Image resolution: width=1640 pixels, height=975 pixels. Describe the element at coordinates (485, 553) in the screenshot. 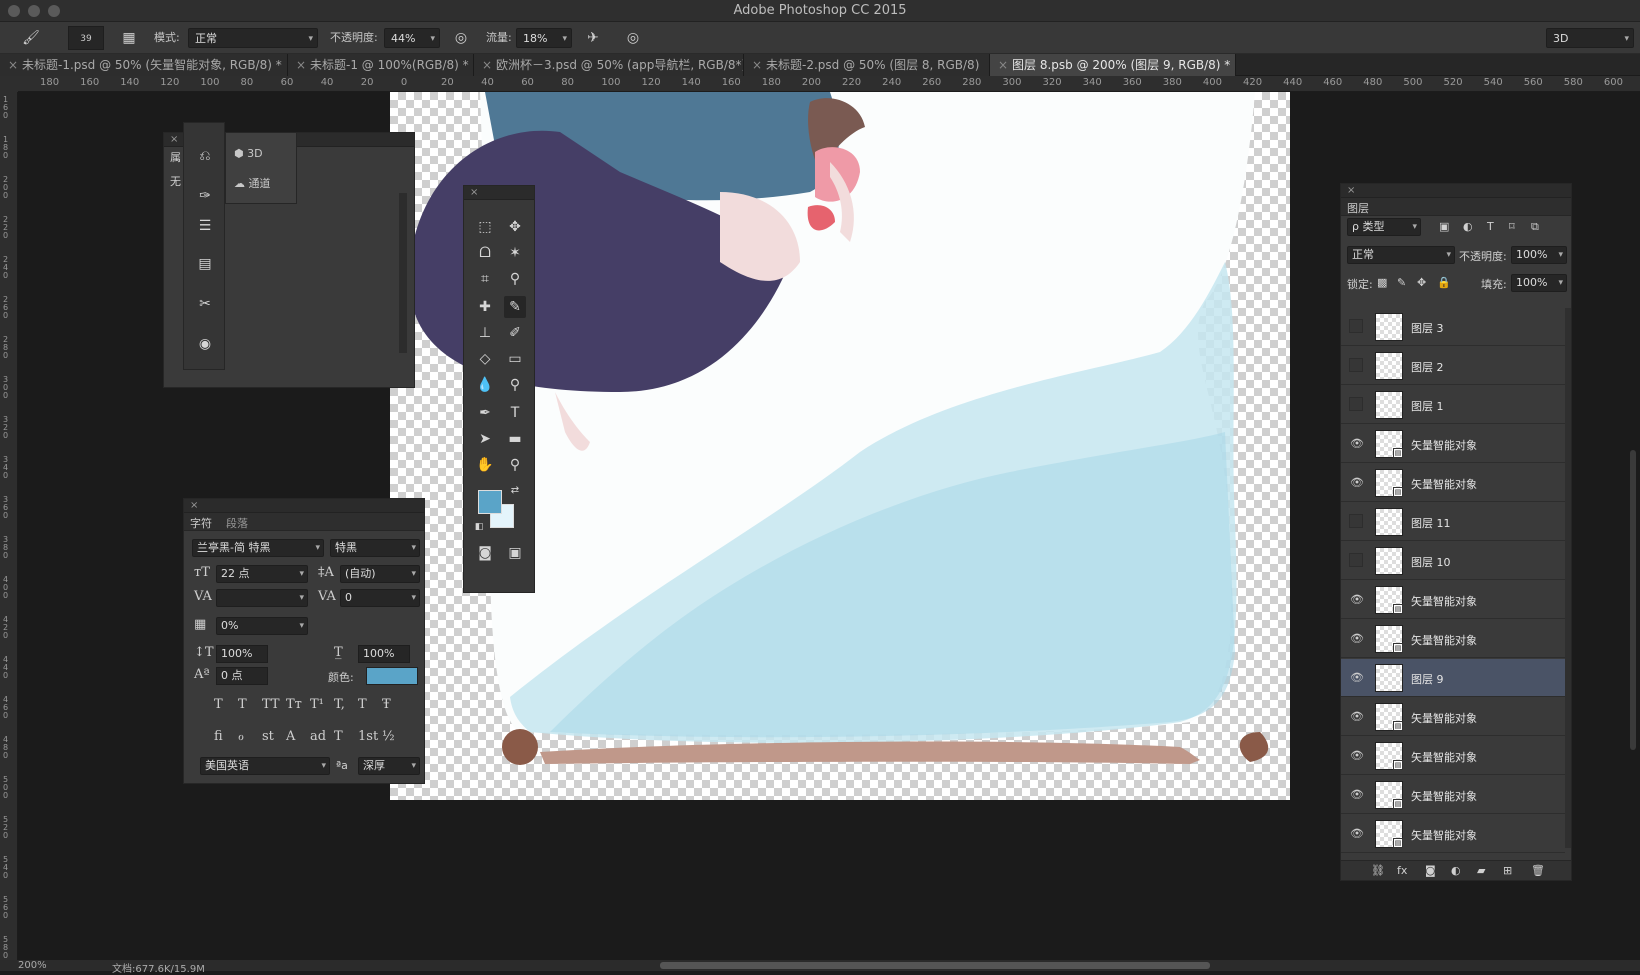

I see `quick-mask-icon: ◙` at that location.